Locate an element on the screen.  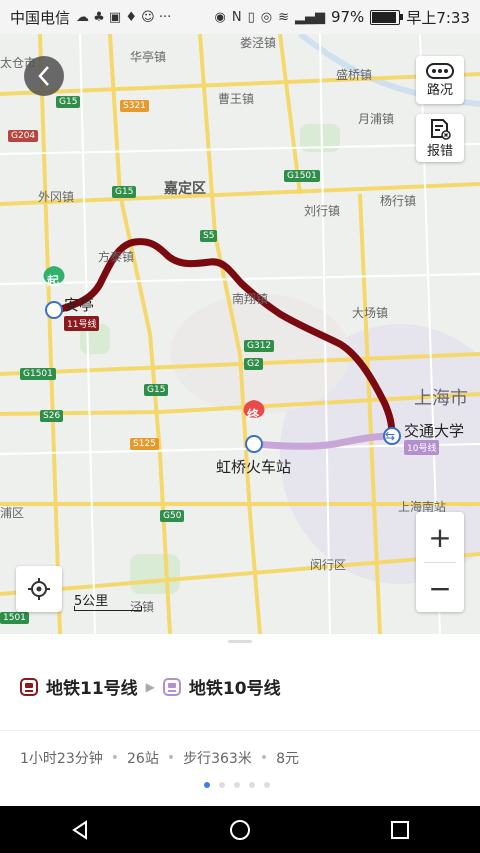
station-label-hongqiao: 虹桥火车站 is located at coordinates (254, 467).